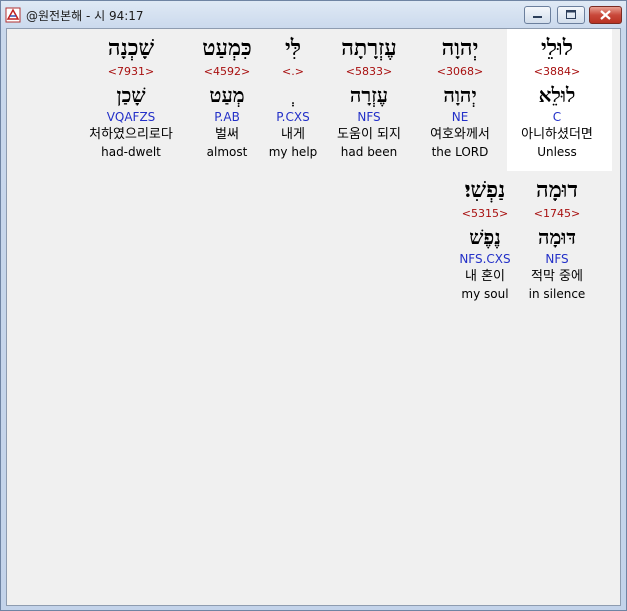 The width and height of the screenshot is (627, 611). I want to click on strong-number: <1745>, so click(557, 214).